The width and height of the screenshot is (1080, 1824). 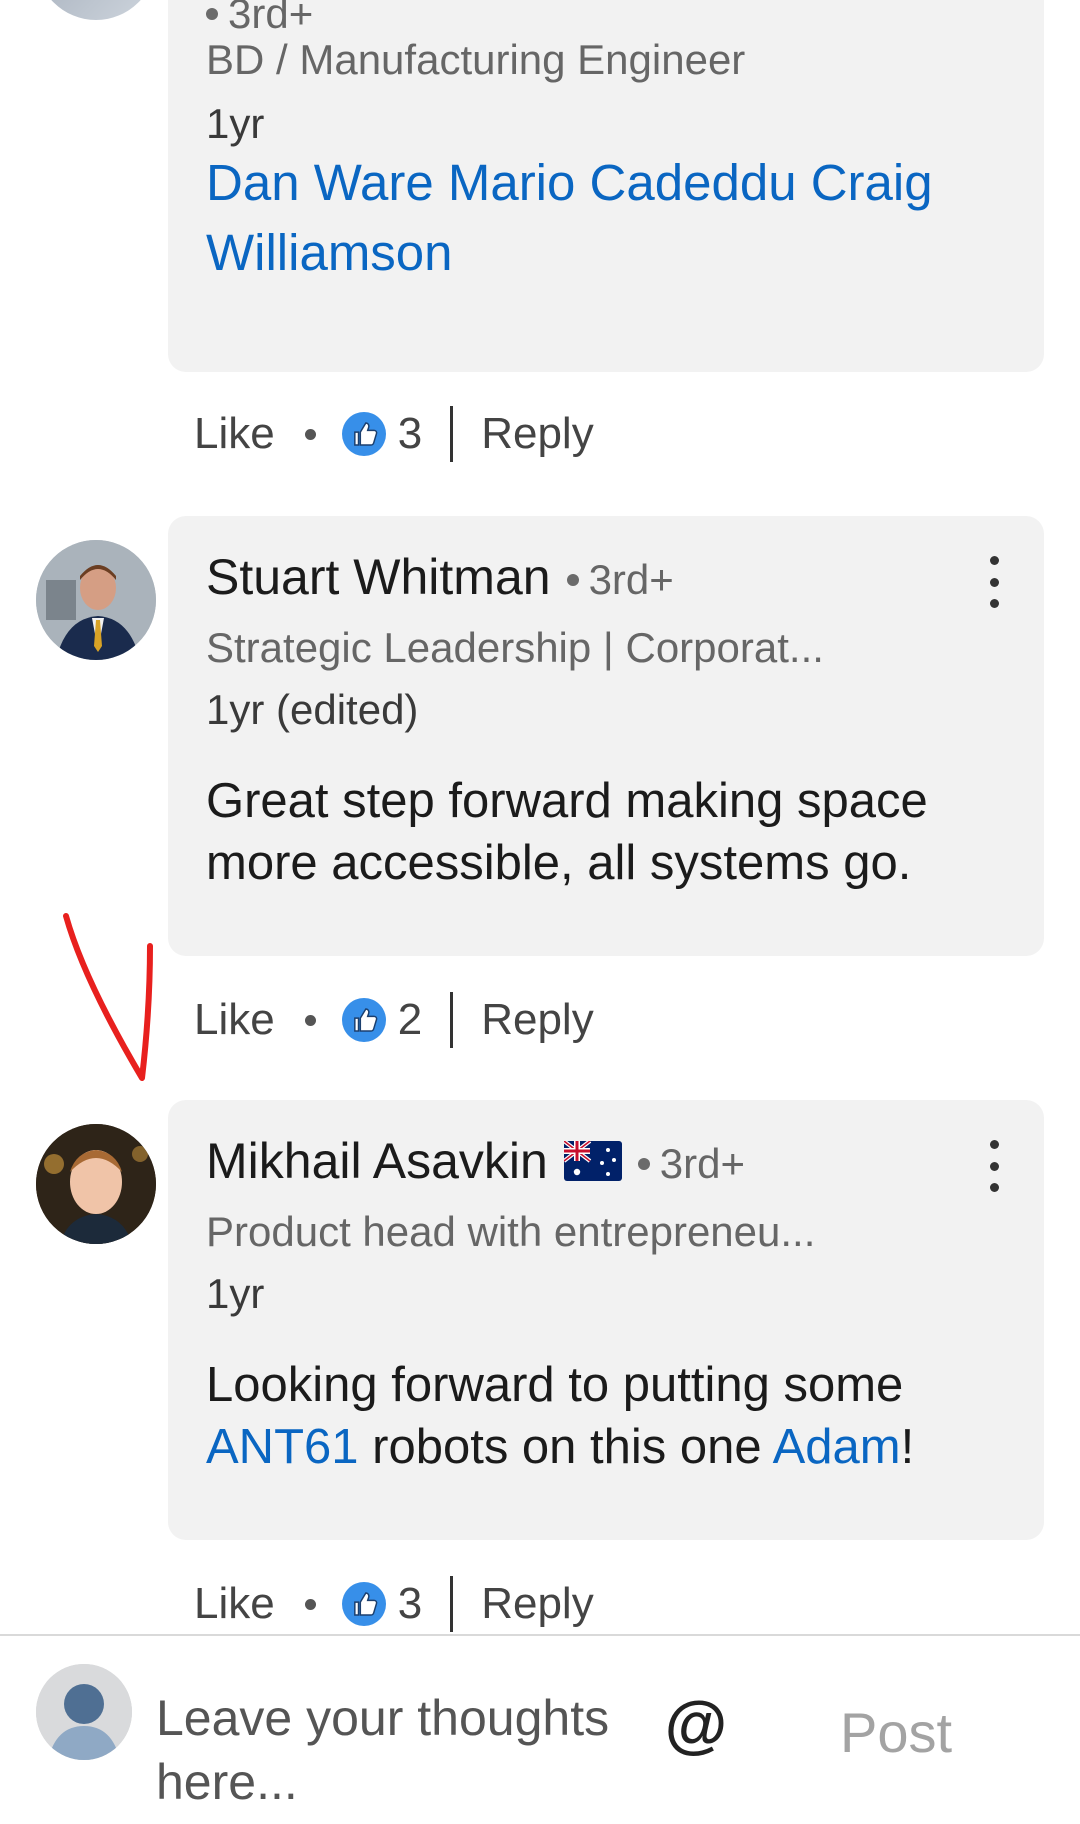 I want to click on commenter-name: Stuart Whitman, so click(x=378, y=577).